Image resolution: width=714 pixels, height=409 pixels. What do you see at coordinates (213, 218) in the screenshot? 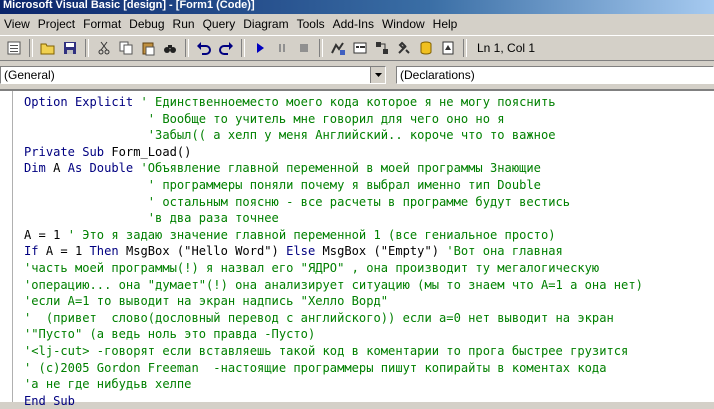
I see `code-comment: 'в два раза точнее` at bounding box center [213, 218].